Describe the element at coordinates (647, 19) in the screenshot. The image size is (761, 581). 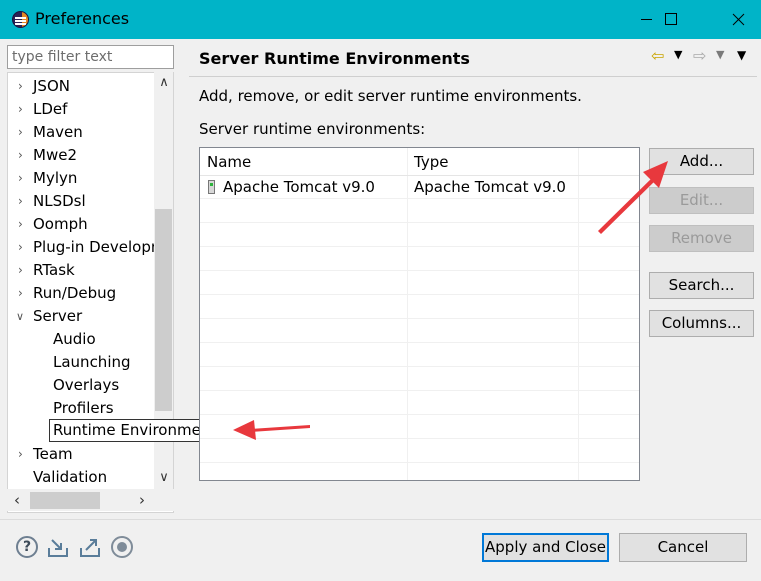
I see `minimize-button` at that location.